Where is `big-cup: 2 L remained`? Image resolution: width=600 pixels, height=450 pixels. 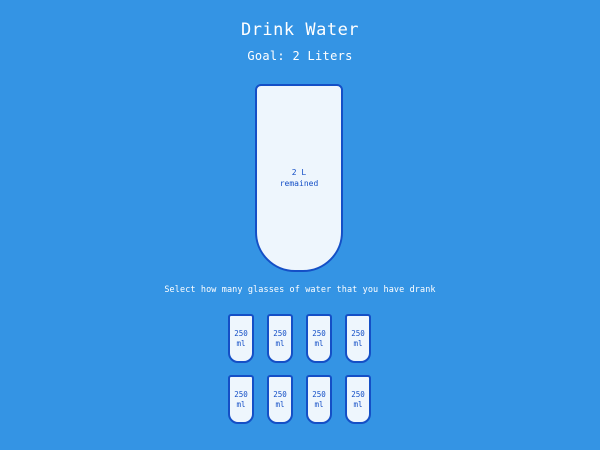 big-cup: 2 L remained is located at coordinates (299, 178).